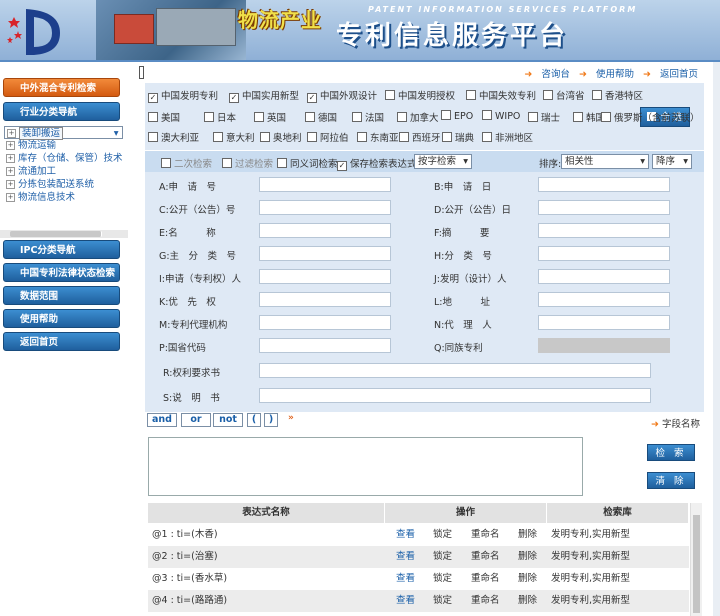 This screenshot has width=720, height=616. What do you see at coordinates (418, 117) in the screenshot?
I see `db-checkbox: 加拿大` at bounding box center [418, 117].